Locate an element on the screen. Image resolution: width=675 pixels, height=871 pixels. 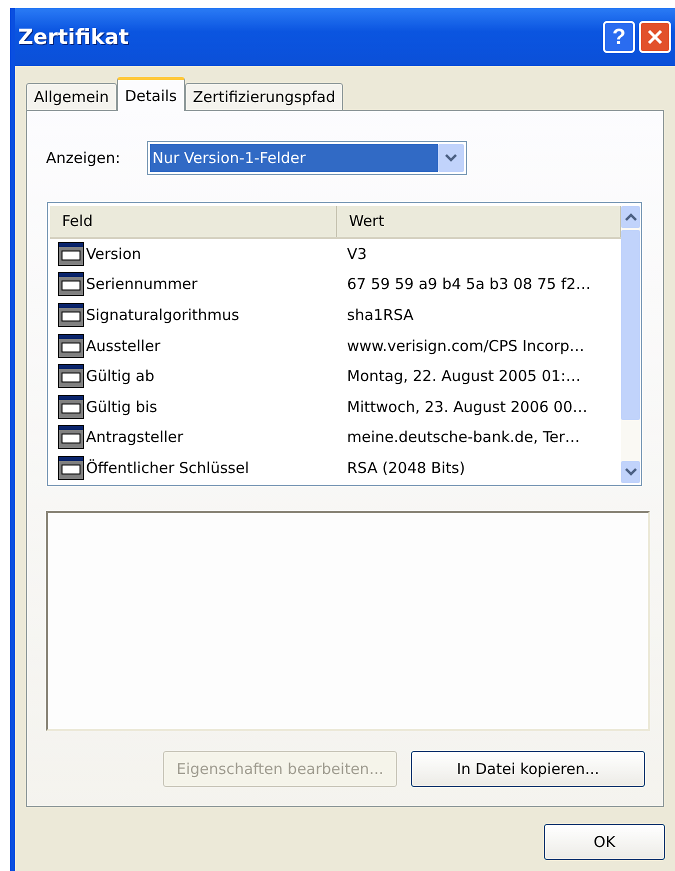
show-label: Anzeigen: is located at coordinates (83, 158).